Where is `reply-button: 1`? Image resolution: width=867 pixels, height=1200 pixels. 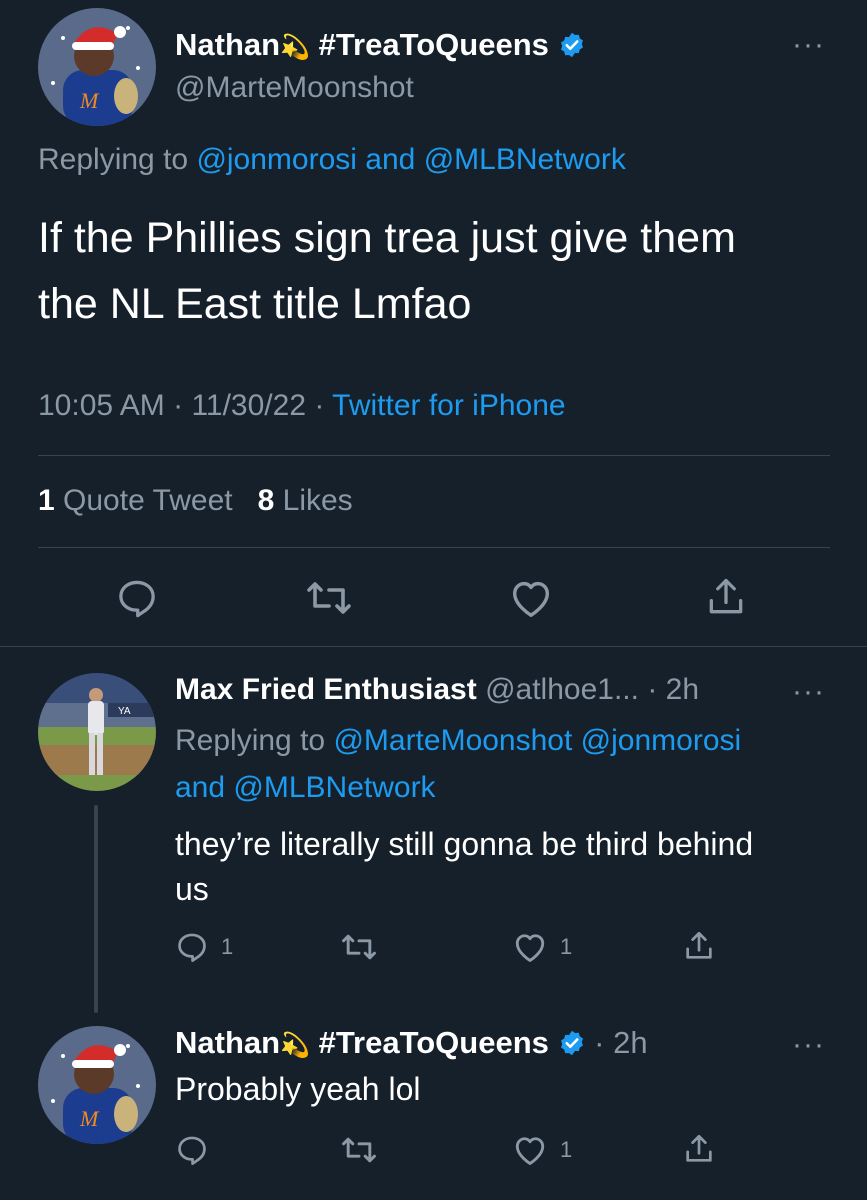 reply-button: 1 is located at coordinates (204, 947).